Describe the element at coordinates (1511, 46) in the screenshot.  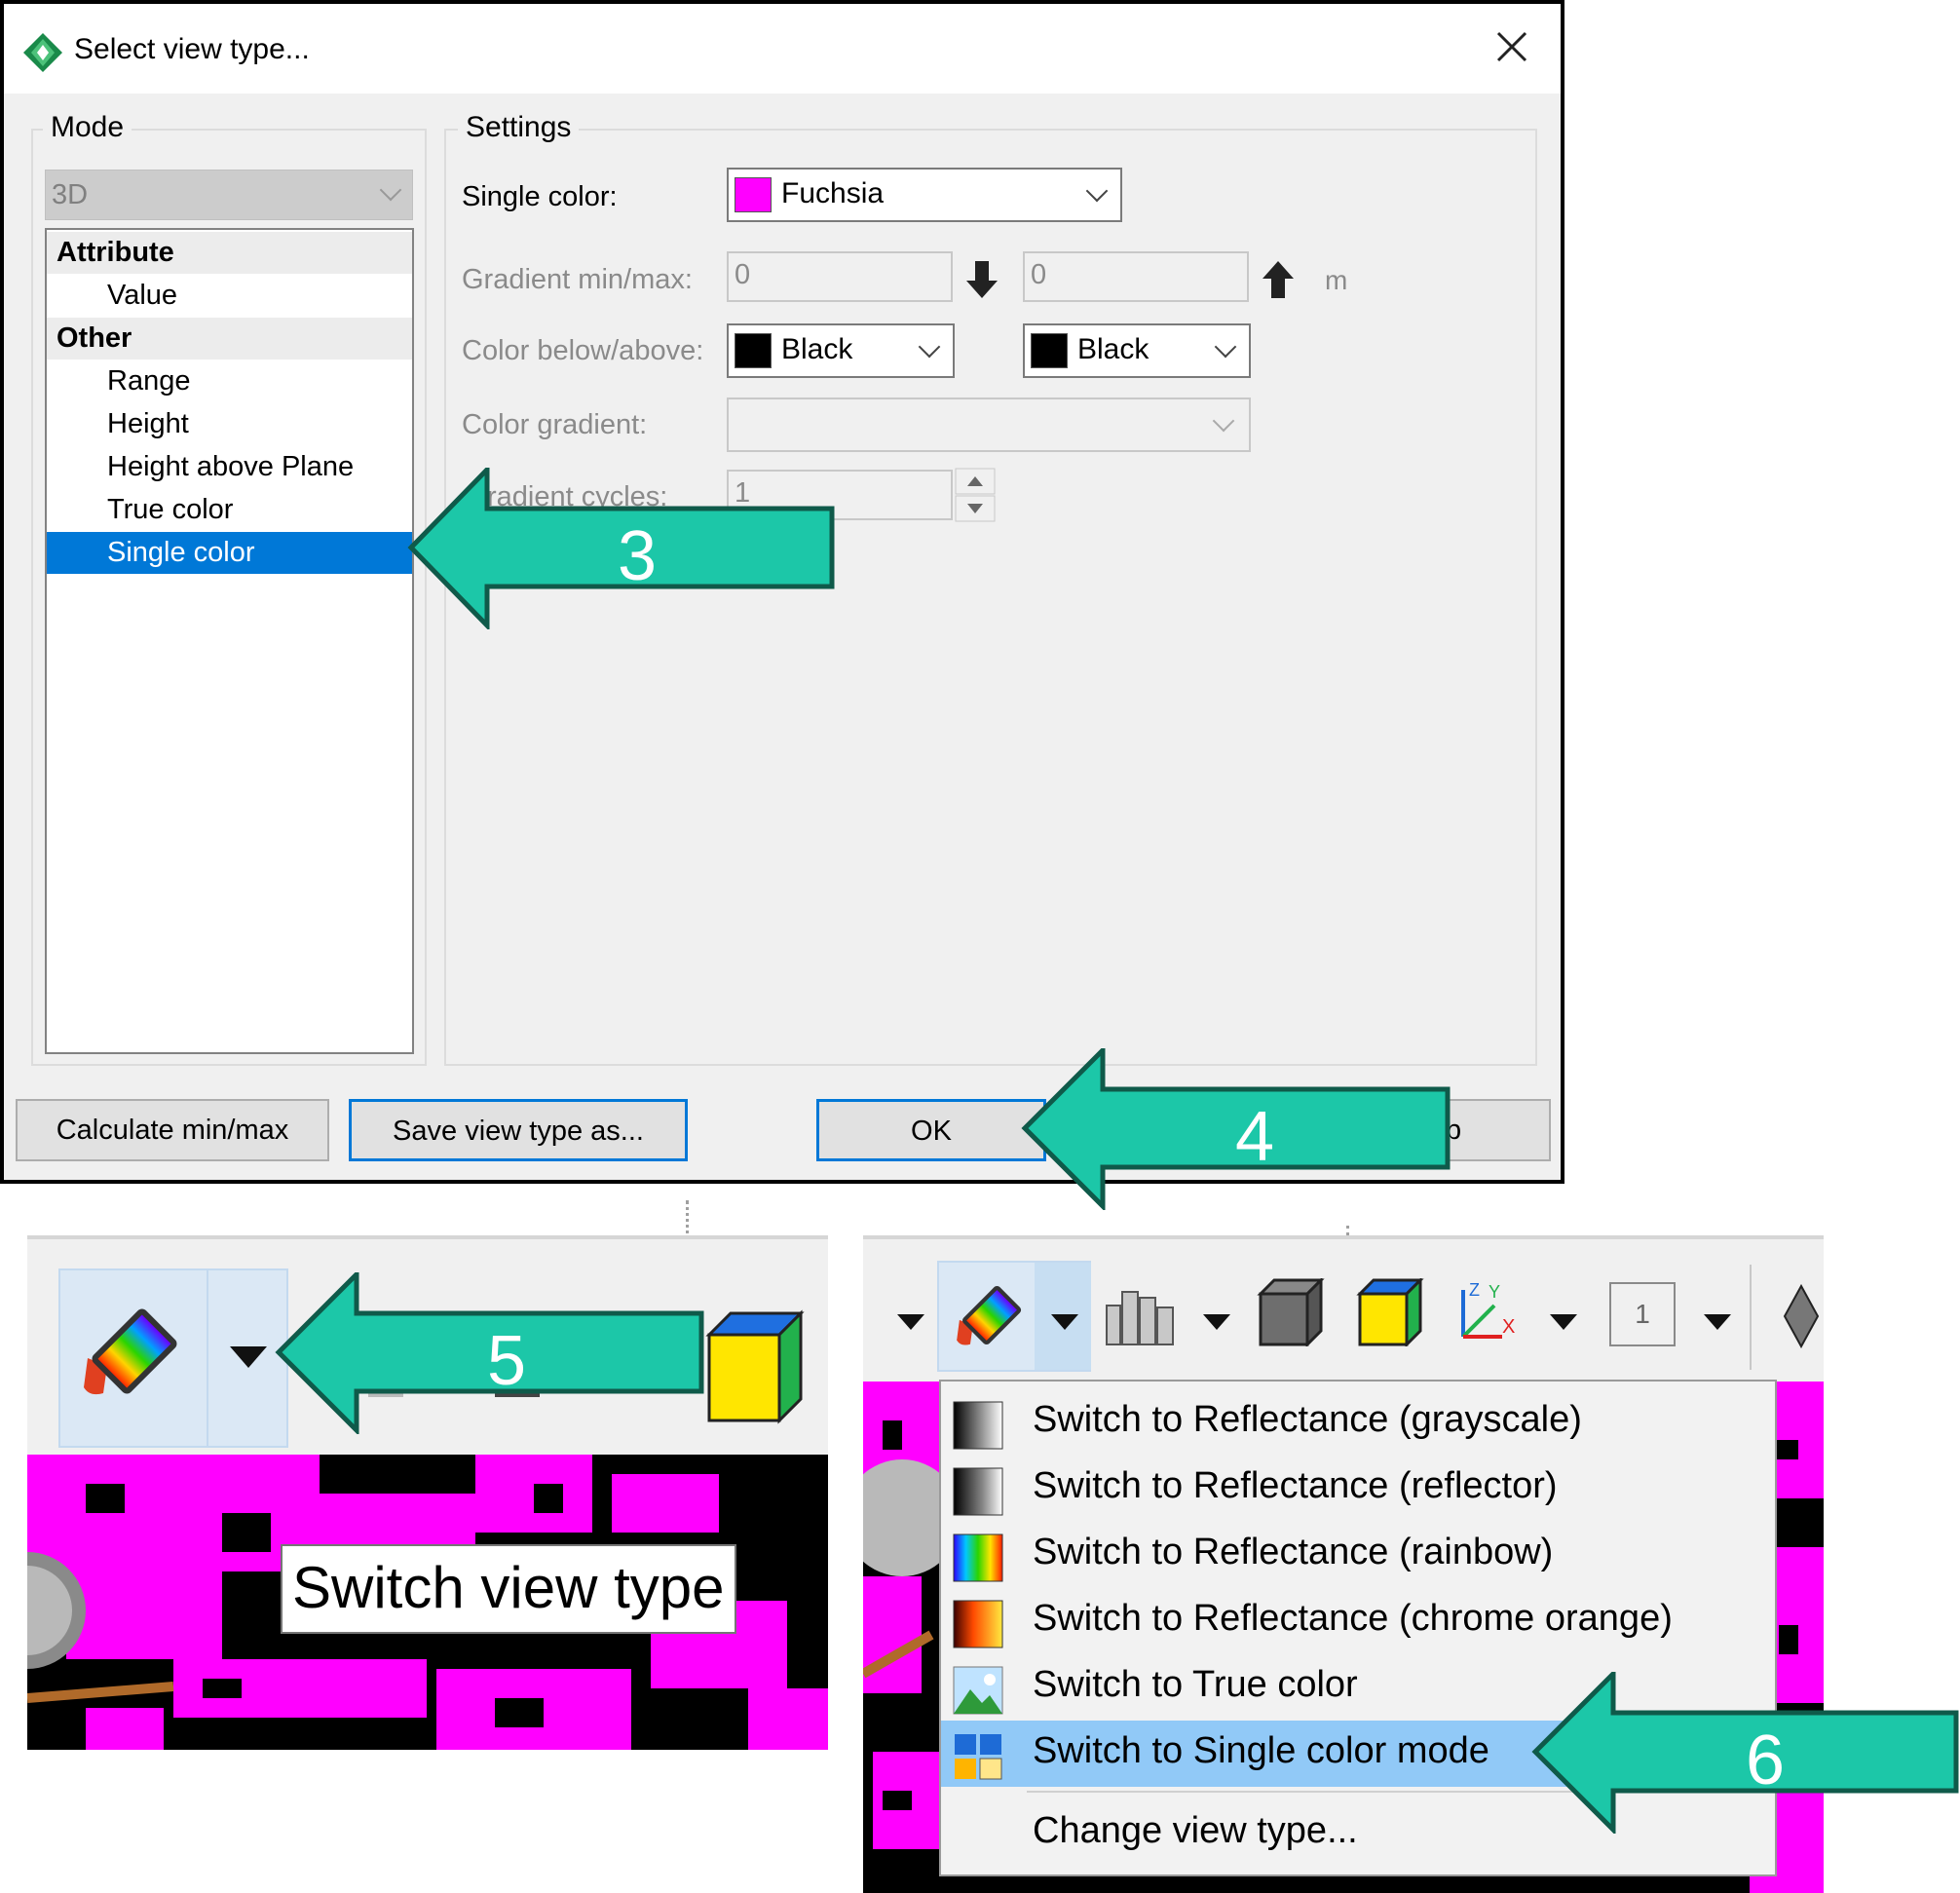
I see `close-icon` at that location.